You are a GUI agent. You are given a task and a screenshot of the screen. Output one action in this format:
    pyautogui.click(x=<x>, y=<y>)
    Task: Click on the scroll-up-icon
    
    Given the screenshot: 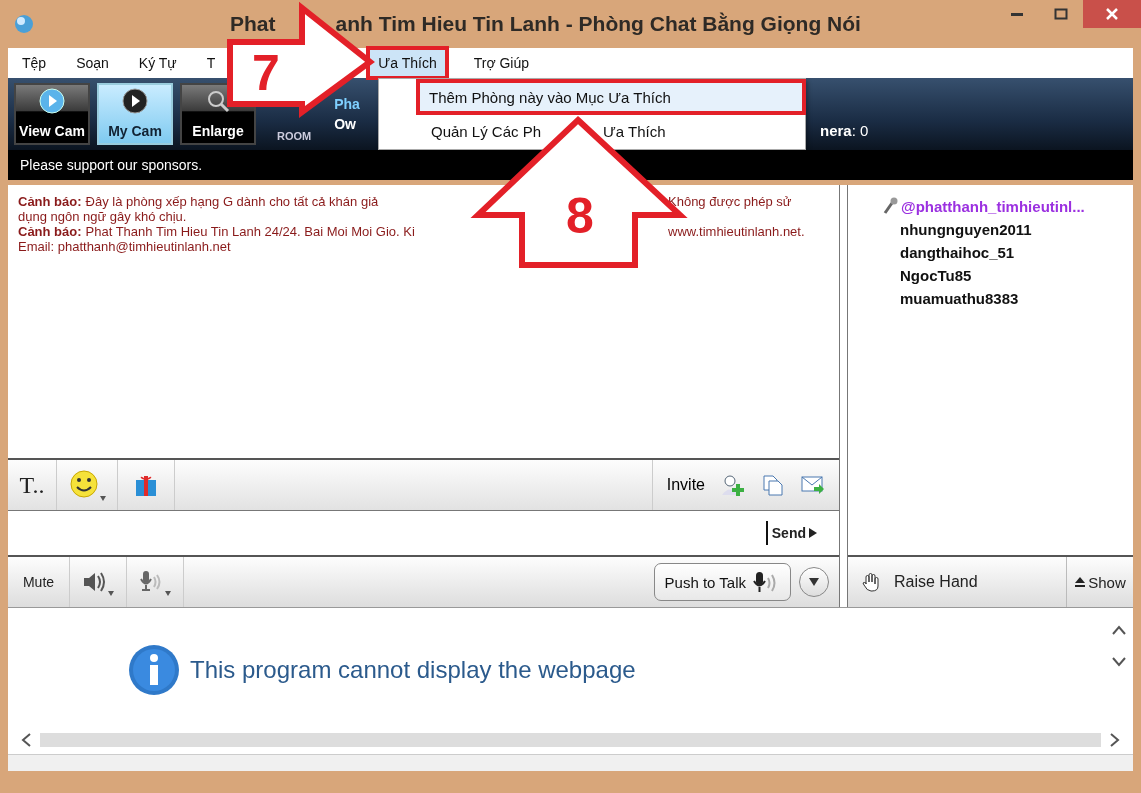 What is the action you would take?
    pyautogui.click(x=1119, y=630)
    